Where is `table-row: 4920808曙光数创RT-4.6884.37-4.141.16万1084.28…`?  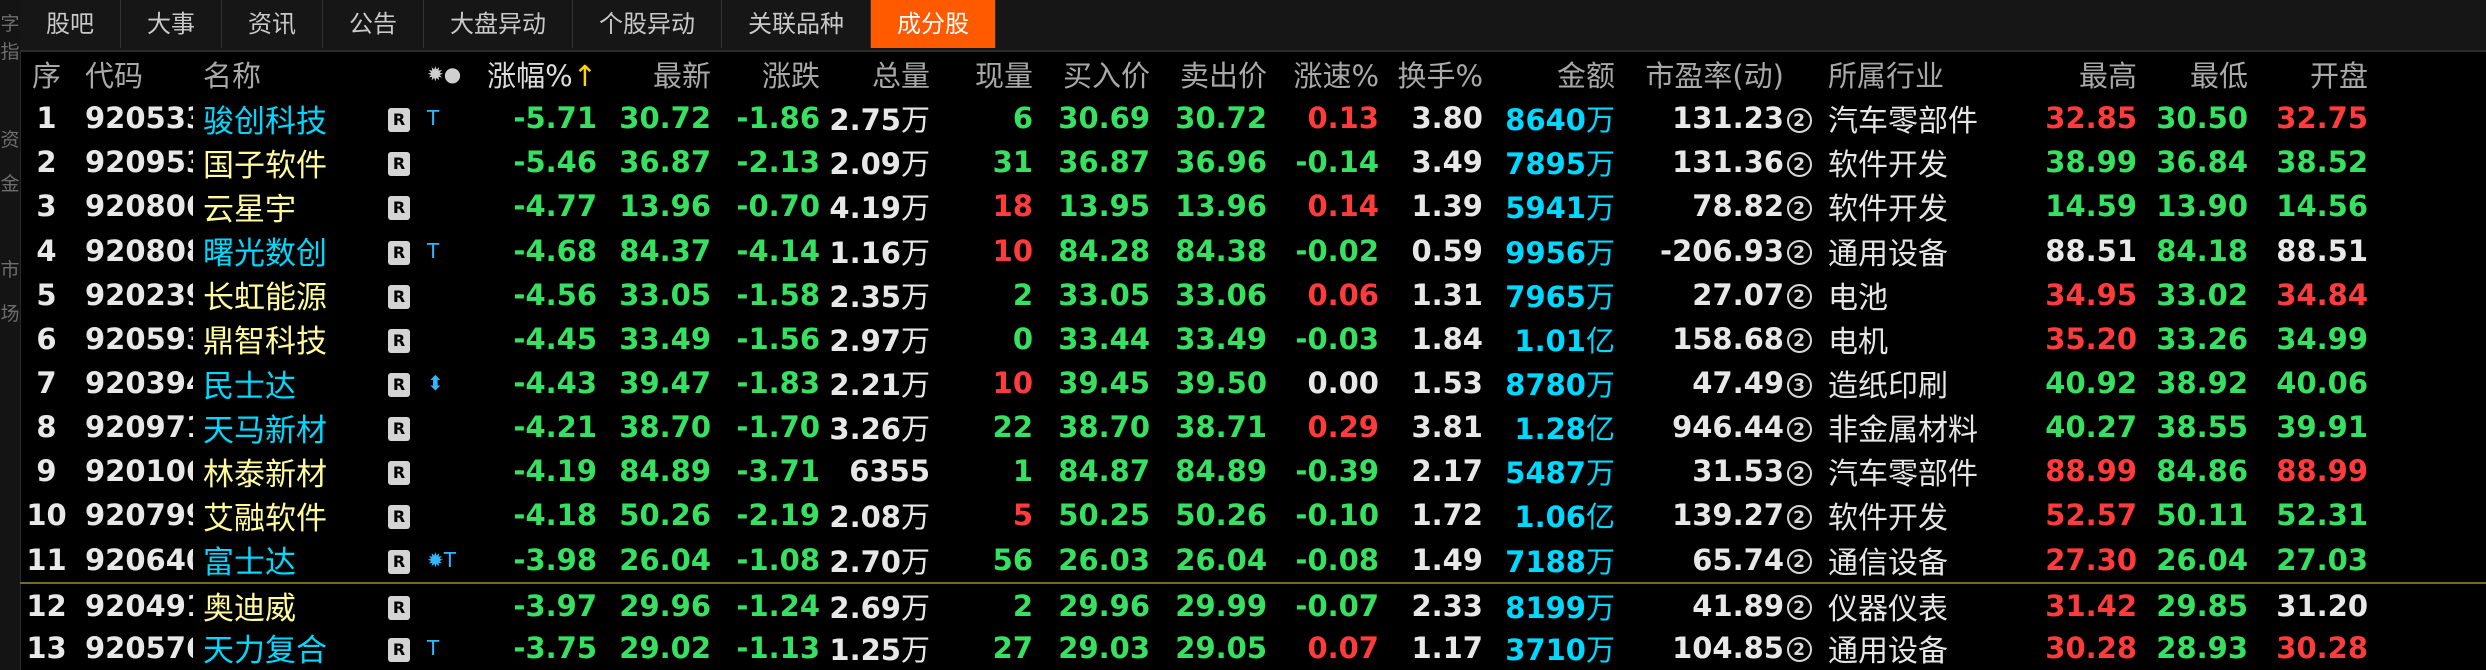
table-row: 4920808曙光数创RT-4.6884.37-4.141.16万1084.28… is located at coordinates (1253, 251).